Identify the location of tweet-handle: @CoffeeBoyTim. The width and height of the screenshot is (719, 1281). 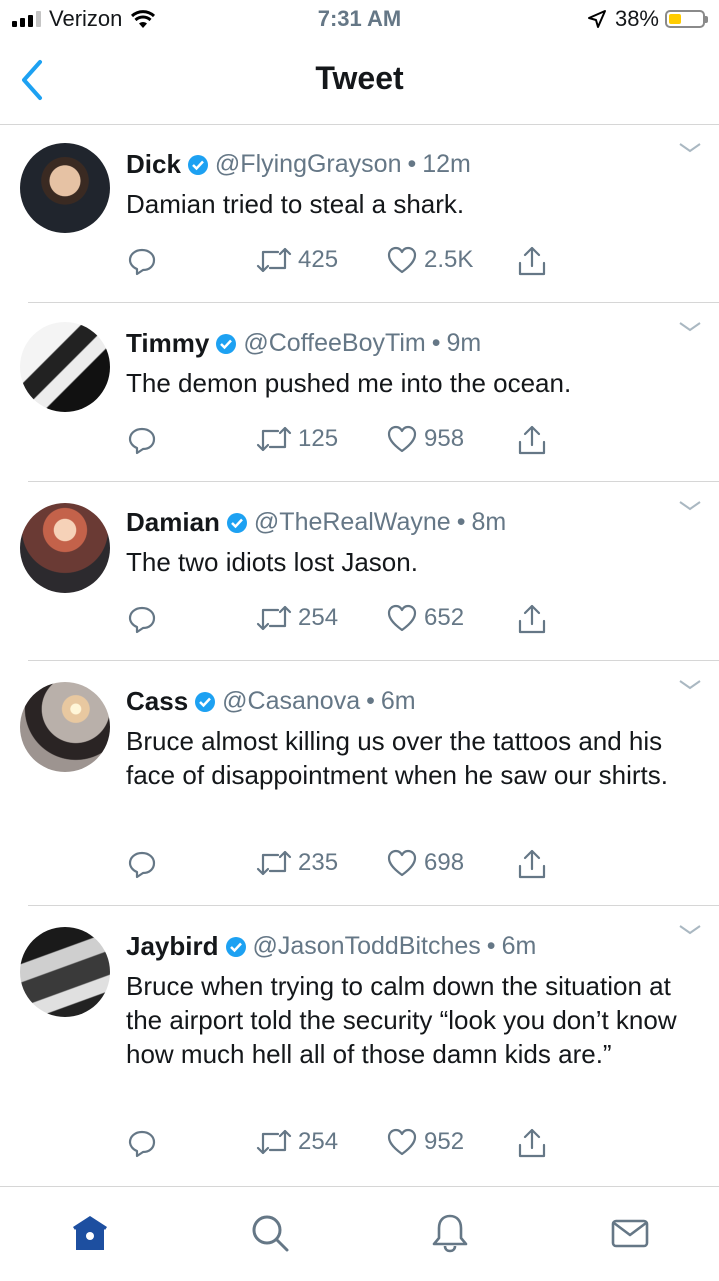
(334, 343).